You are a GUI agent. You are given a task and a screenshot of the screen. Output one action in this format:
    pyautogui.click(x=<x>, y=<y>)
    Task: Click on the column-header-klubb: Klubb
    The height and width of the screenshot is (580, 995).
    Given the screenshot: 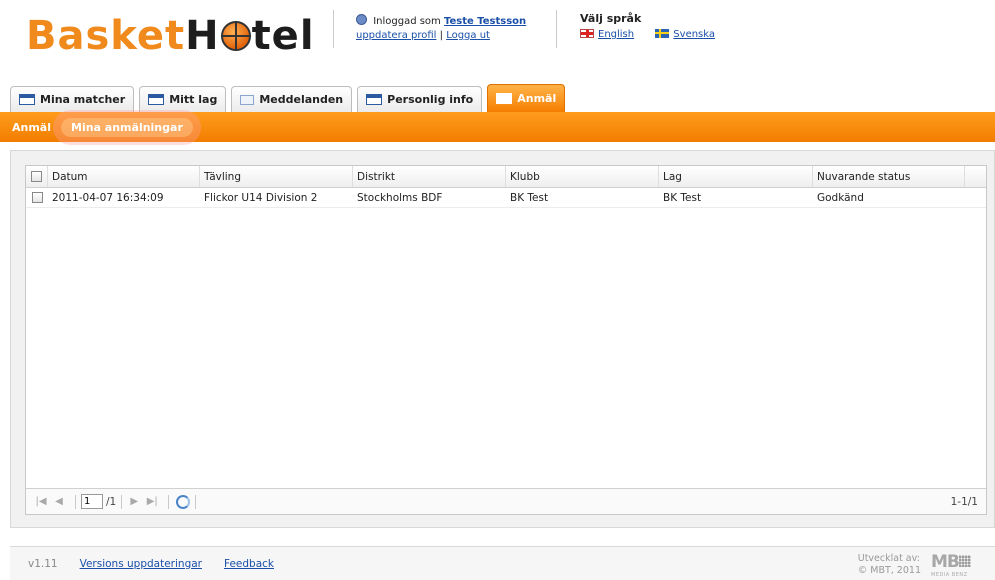 What is the action you would take?
    pyautogui.click(x=582, y=176)
    